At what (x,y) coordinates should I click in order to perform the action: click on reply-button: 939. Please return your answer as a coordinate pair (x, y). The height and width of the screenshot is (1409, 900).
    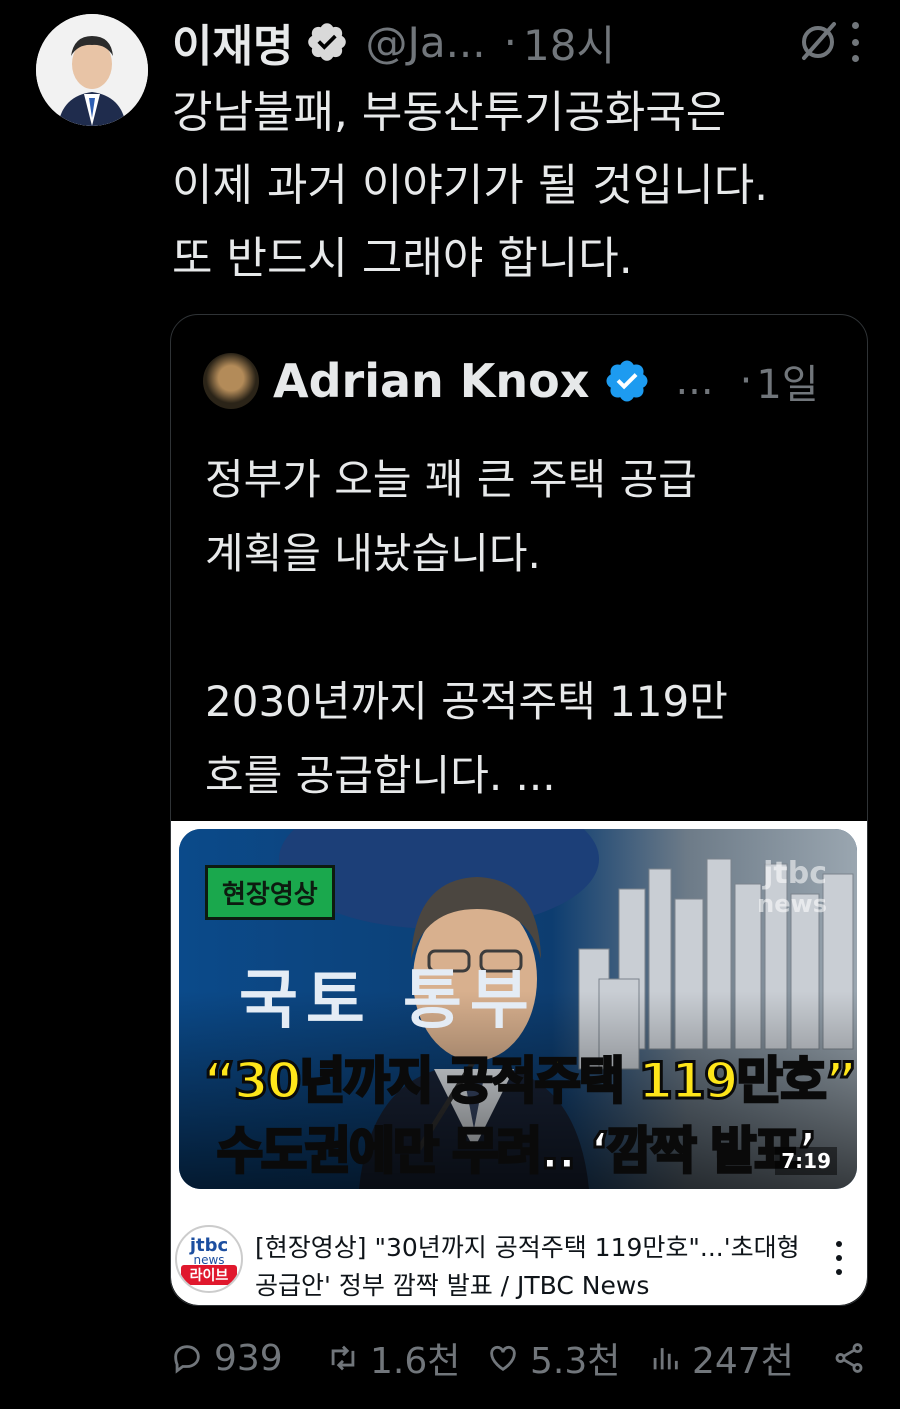
    Looking at the image, I should click on (226, 1358).